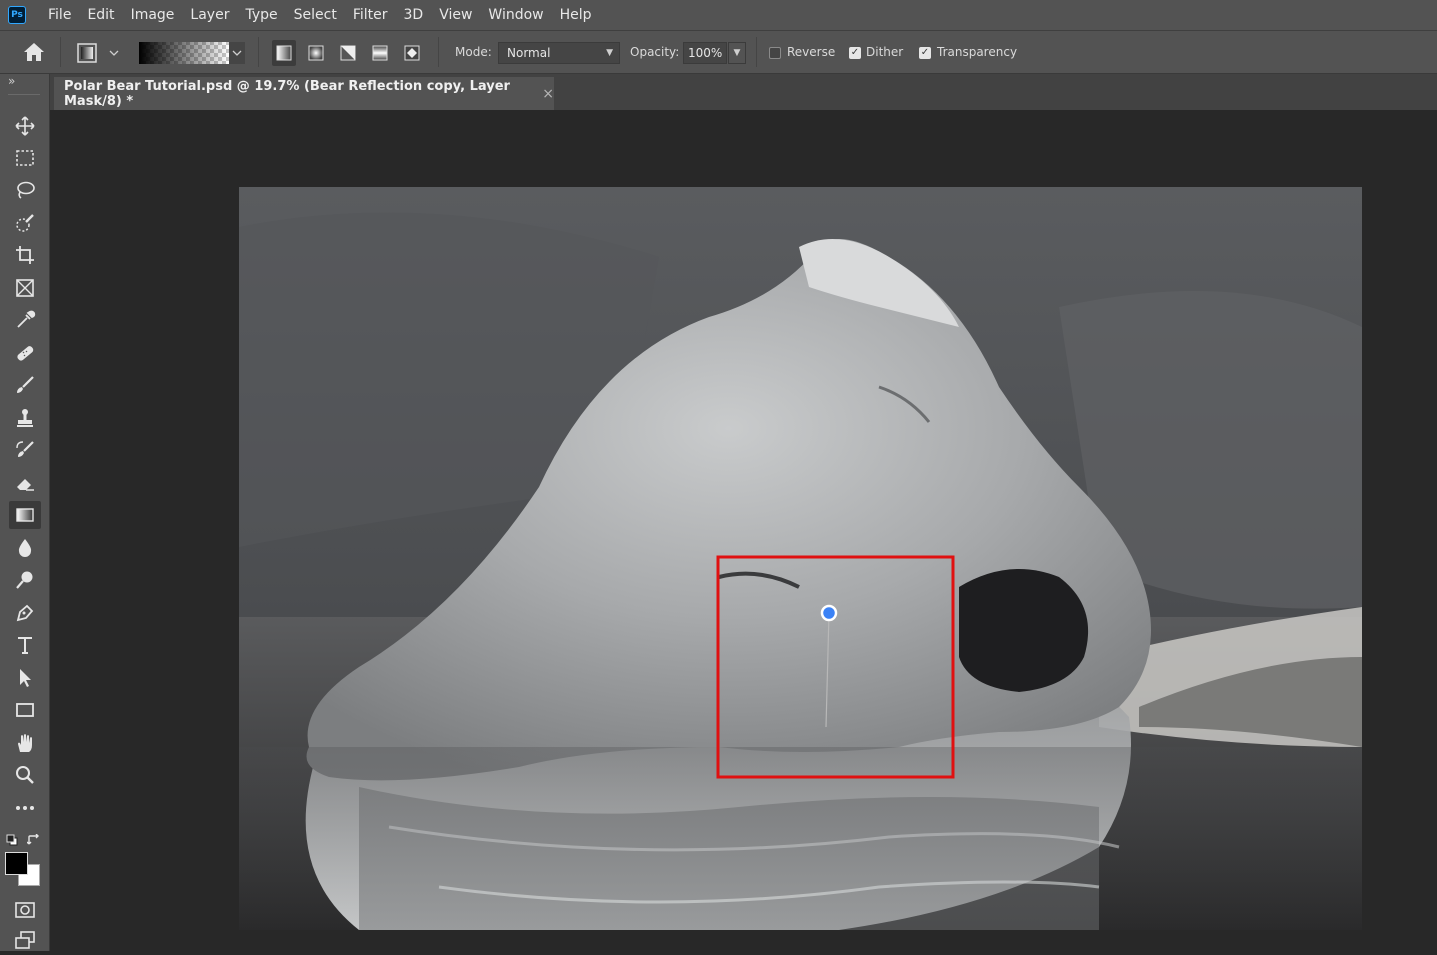 This screenshot has width=1437, height=955. I want to click on reflected-gradient-button, so click(380, 53).